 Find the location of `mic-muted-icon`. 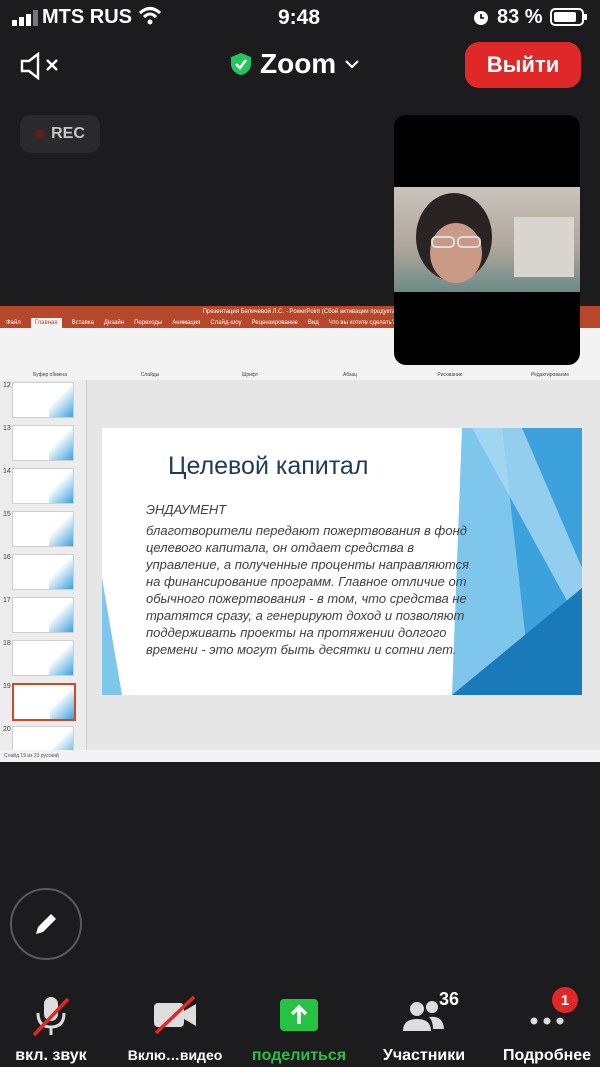

mic-muted-icon is located at coordinates (51, 1017).